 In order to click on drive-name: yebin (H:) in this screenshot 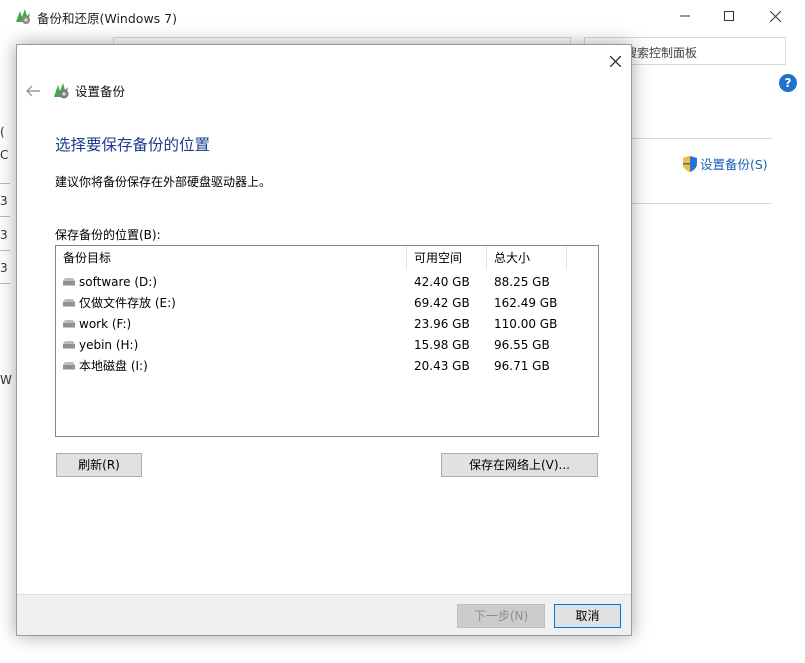, I will do `click(109, 344)`.